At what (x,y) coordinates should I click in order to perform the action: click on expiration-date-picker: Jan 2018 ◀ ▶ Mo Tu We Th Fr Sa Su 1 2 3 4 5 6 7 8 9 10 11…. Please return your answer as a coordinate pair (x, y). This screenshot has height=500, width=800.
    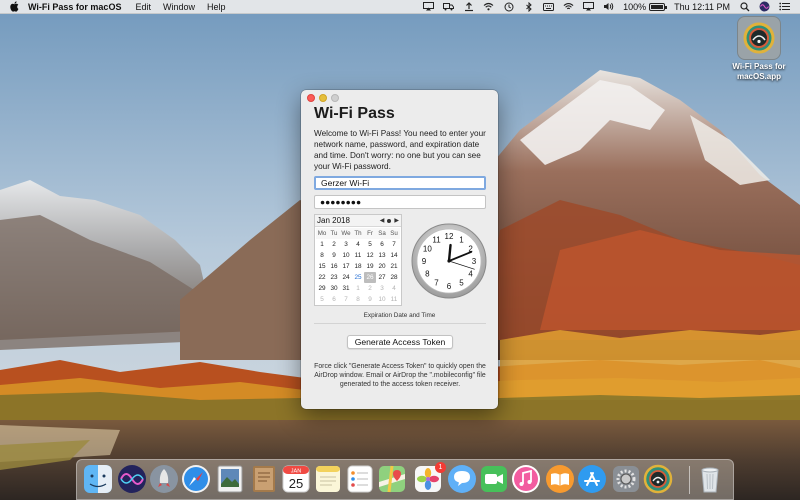
    Looking at the image, I should click on (358, 260).